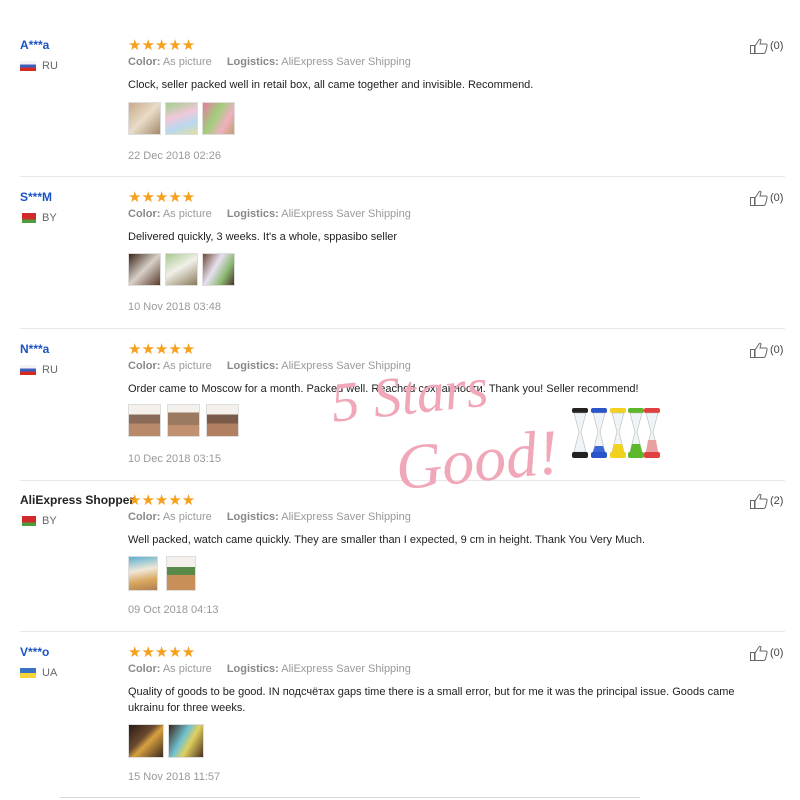 Image resolution: width=800 pixels, height=800 pixels. I want to click on sand-timer-blue, so click(599, 433).